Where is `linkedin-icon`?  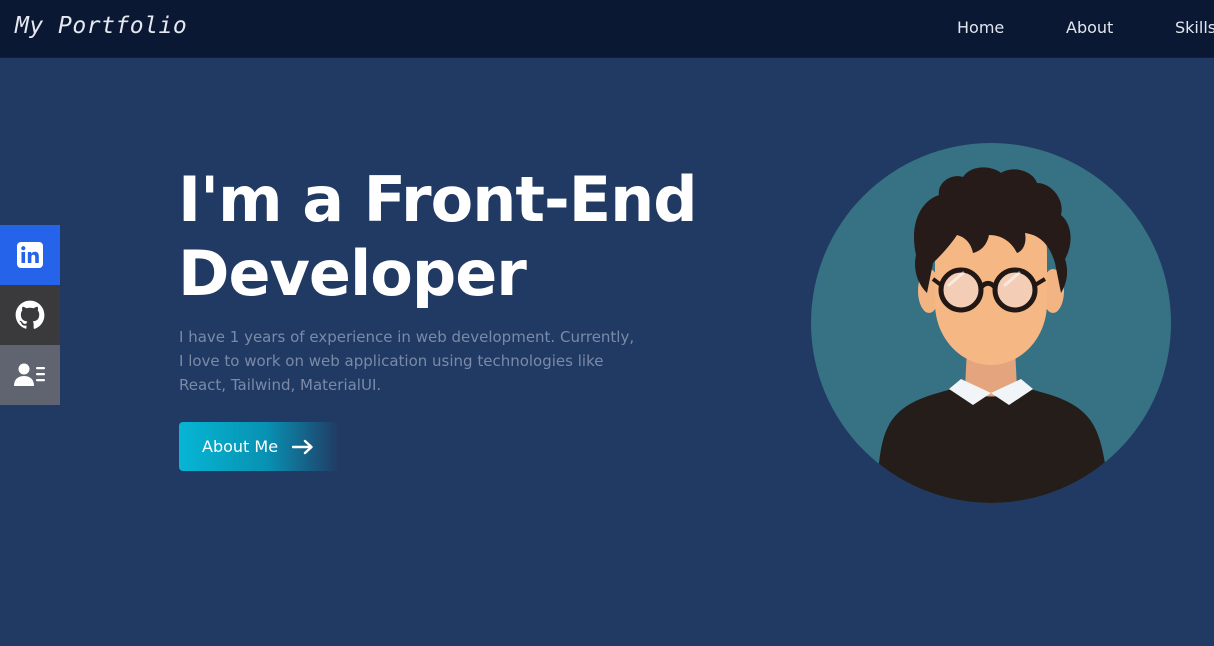 linkedin-icon is located at coordinates (30, 255).